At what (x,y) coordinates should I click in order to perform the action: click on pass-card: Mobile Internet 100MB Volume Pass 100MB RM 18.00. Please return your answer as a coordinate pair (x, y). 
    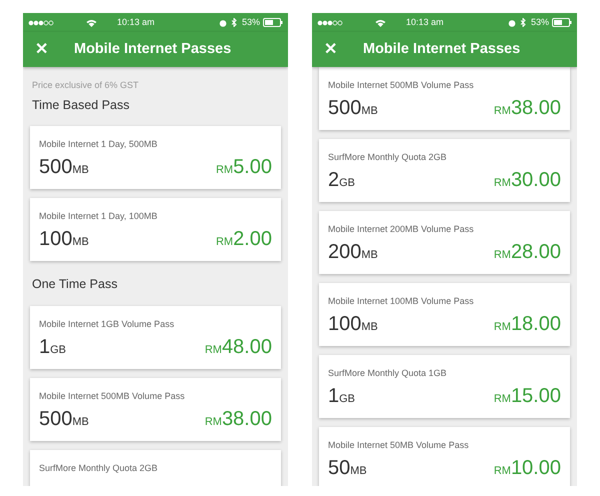
    Looking at the image, I should click on (444, 314).